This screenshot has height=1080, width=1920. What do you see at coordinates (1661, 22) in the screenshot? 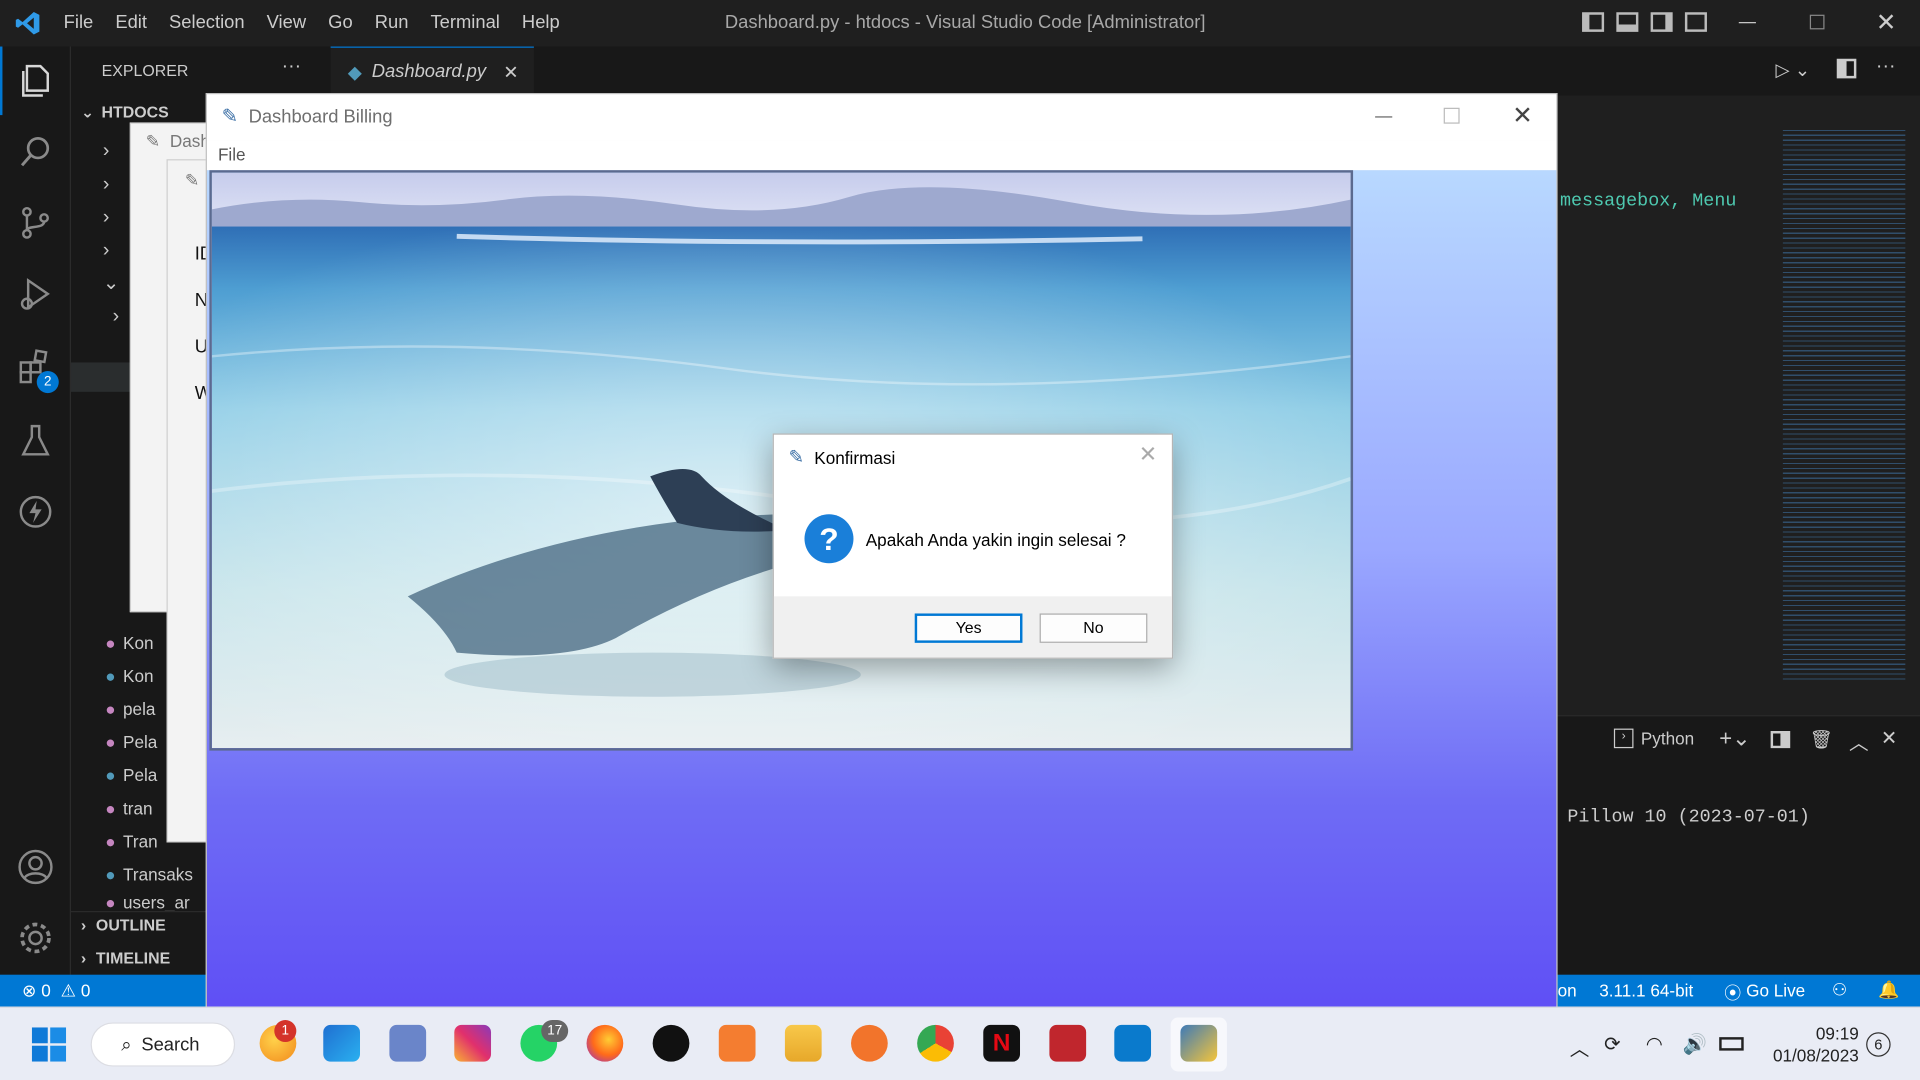
I see `toggle-secondary-sidebar-icon` at bounding box center [1661, 22].